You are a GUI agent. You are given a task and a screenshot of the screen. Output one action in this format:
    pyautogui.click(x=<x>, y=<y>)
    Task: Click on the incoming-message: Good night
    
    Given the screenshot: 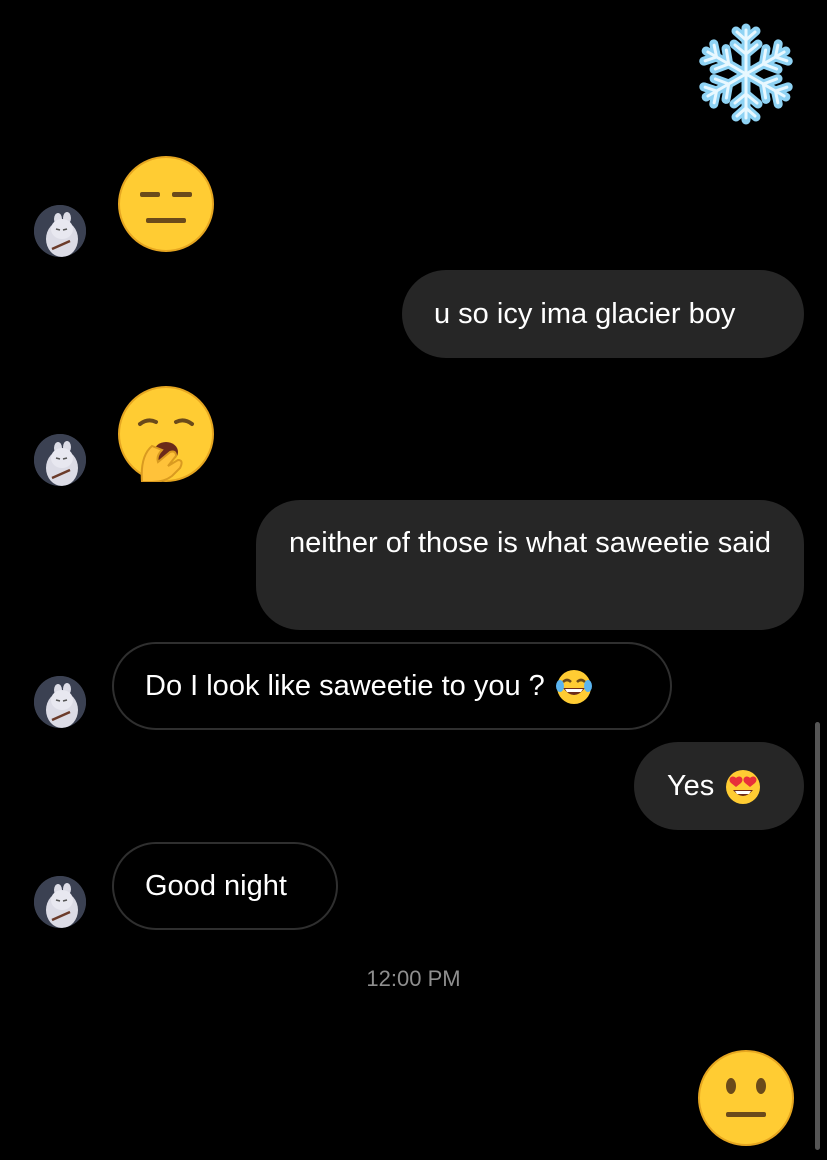 What is the action you would take?
    pyautogui.click(x=225, y=886)
    